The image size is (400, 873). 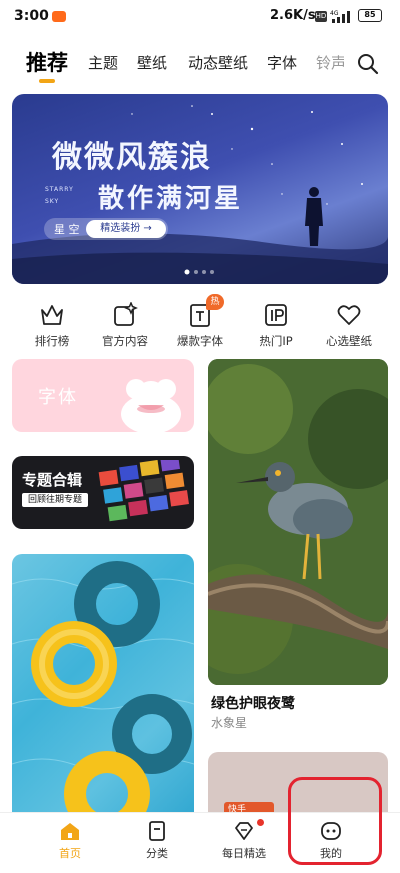 What do you see at coordinates (335, 821) in the screenshot?
I see `highlight-box` at bounding box center [335, 821].